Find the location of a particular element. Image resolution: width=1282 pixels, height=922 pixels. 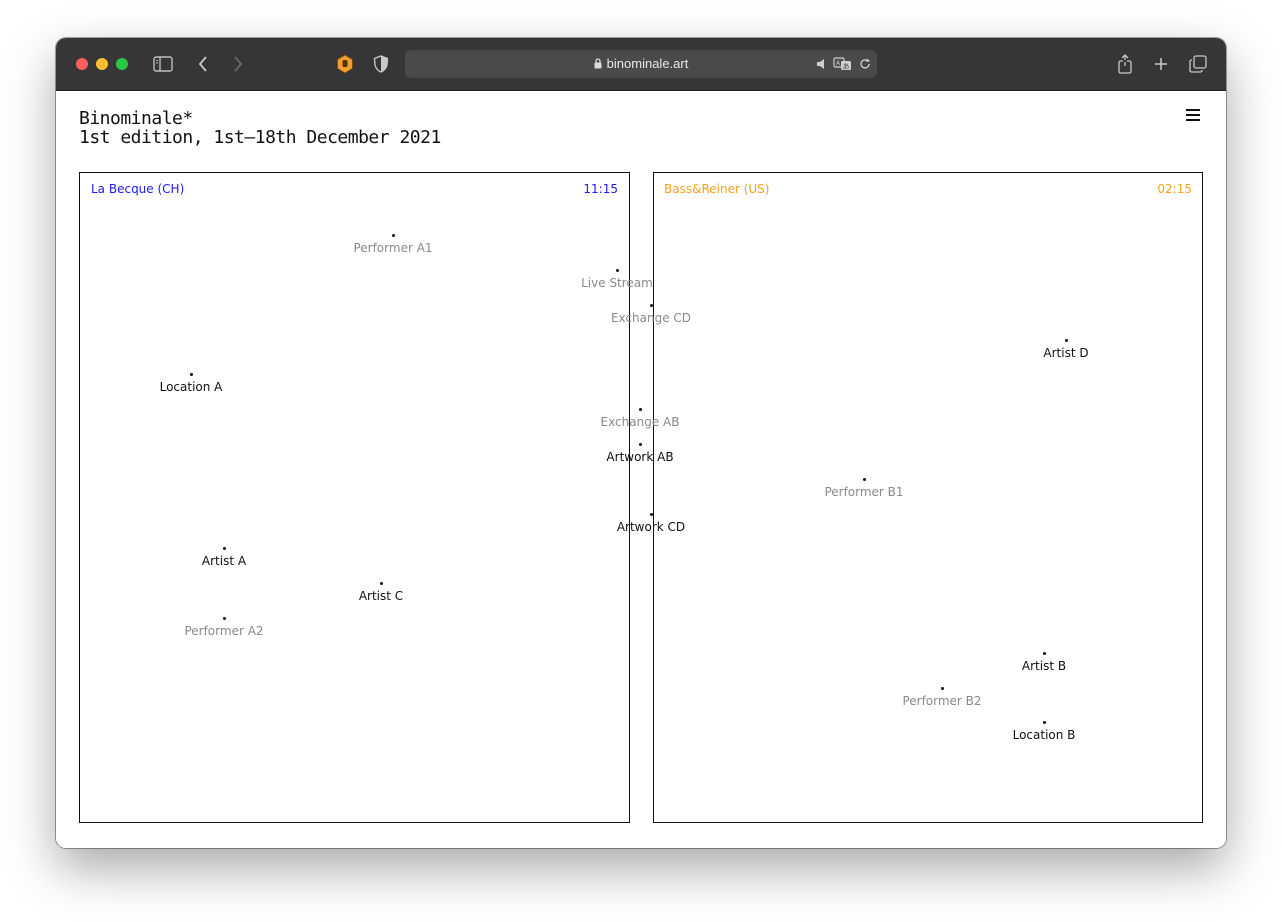

tab-overview-icon is located at coordinates (1198, 64).